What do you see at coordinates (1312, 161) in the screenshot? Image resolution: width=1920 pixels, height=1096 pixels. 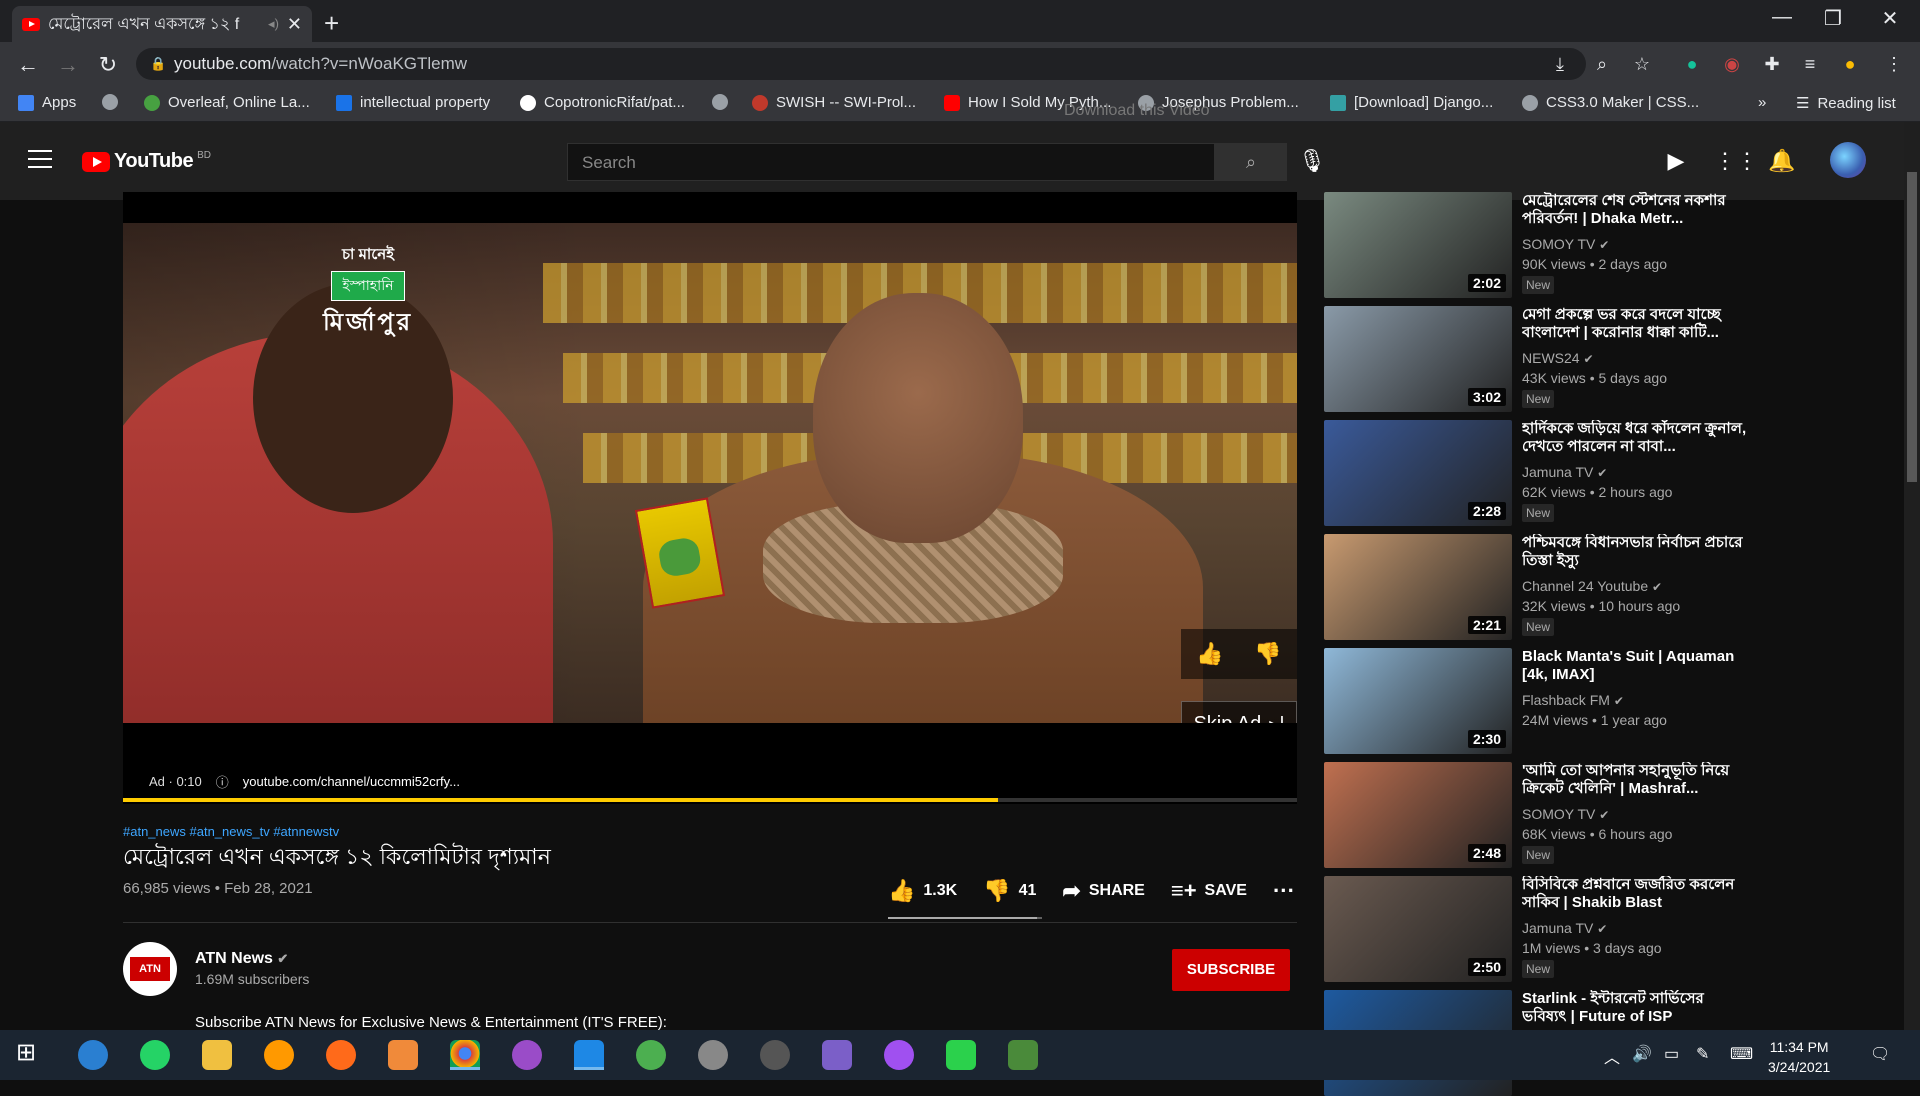 I see `microphone-icon: 🎙` at bounding box center [1312, 161].